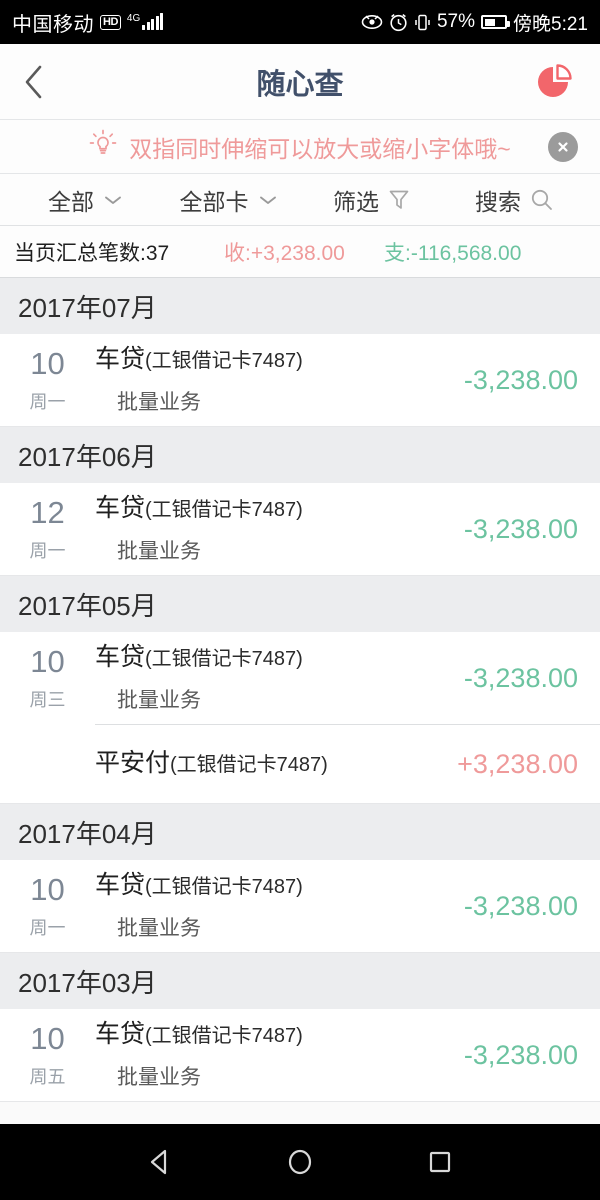 Image resolution: width=600 pixels, height=1200 pixels. I want to click on nav-home-icon, so click(300, 1162).